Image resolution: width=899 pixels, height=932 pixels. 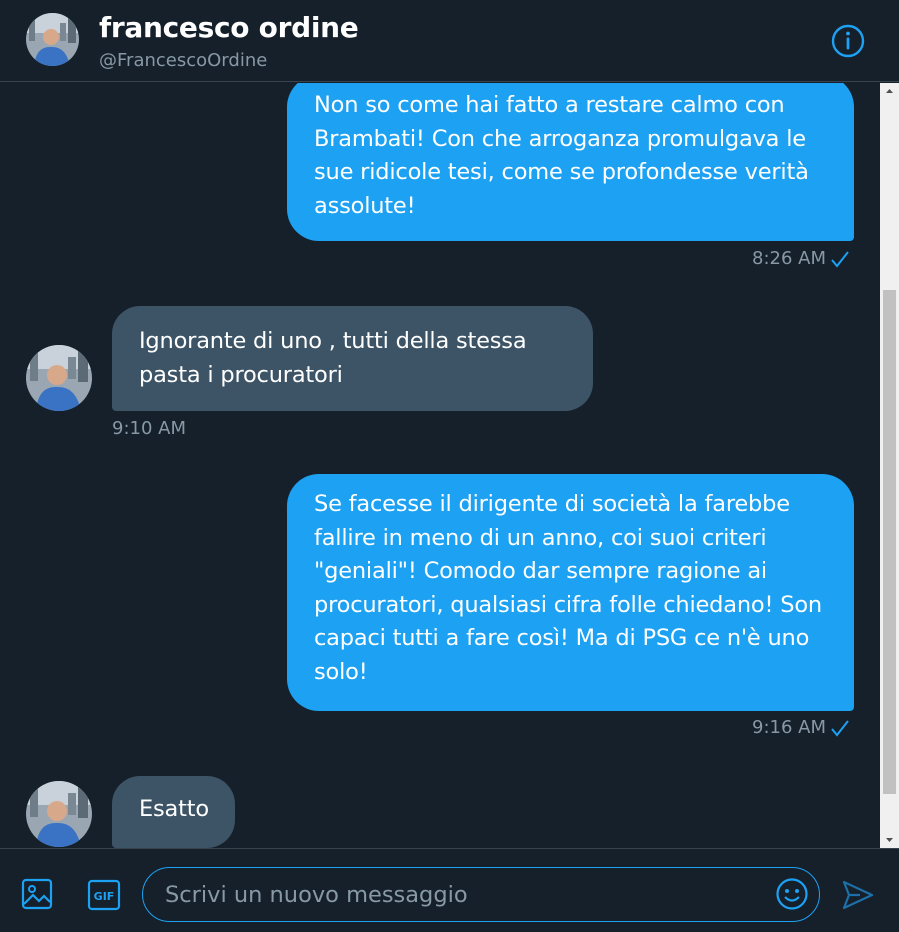 What do you see at coordinates (229, 27) in the screenshot?
I see `contact-name: francesco ordine` at bounding box center [229, 27].